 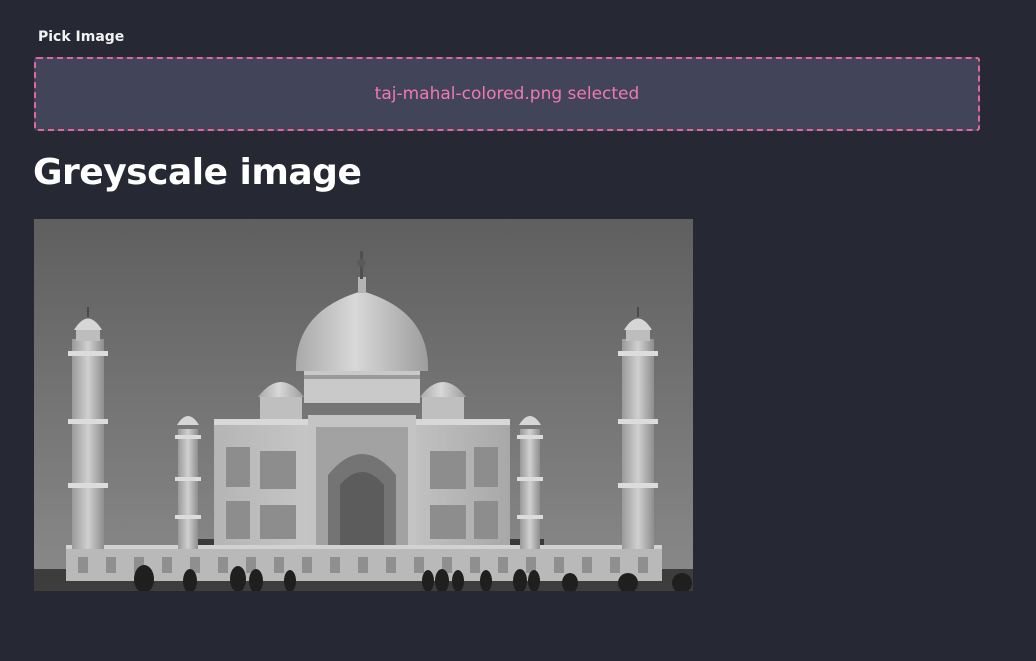 What do you see at coordinates (81, 37) in the screenshot?
I see `pick-image-label: Pick Image` at bounding box center [81, 37].